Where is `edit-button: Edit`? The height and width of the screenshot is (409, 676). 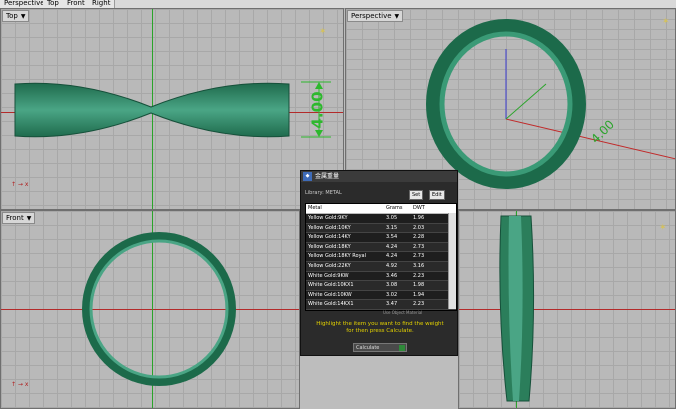 edit-button: Edit is located at coordinates (437, 195).